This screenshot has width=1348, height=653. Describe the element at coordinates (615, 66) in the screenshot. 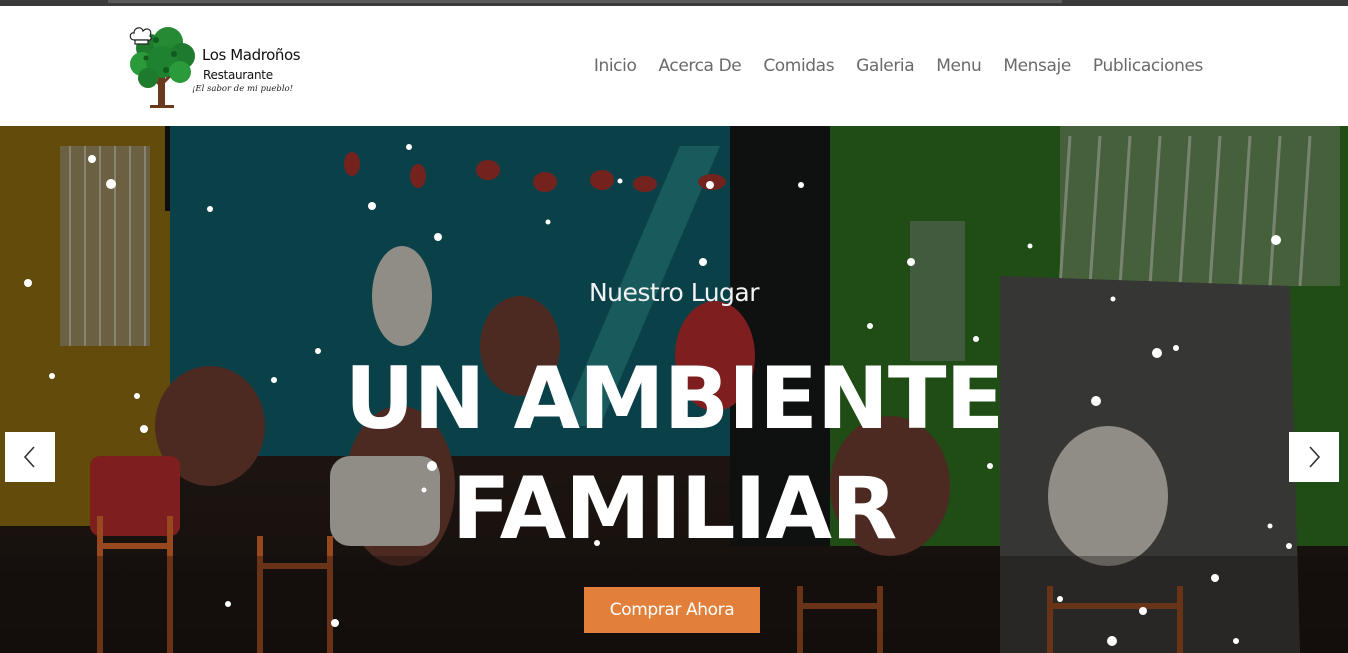

I see `nav-item-inicio: Inicio` at that location.